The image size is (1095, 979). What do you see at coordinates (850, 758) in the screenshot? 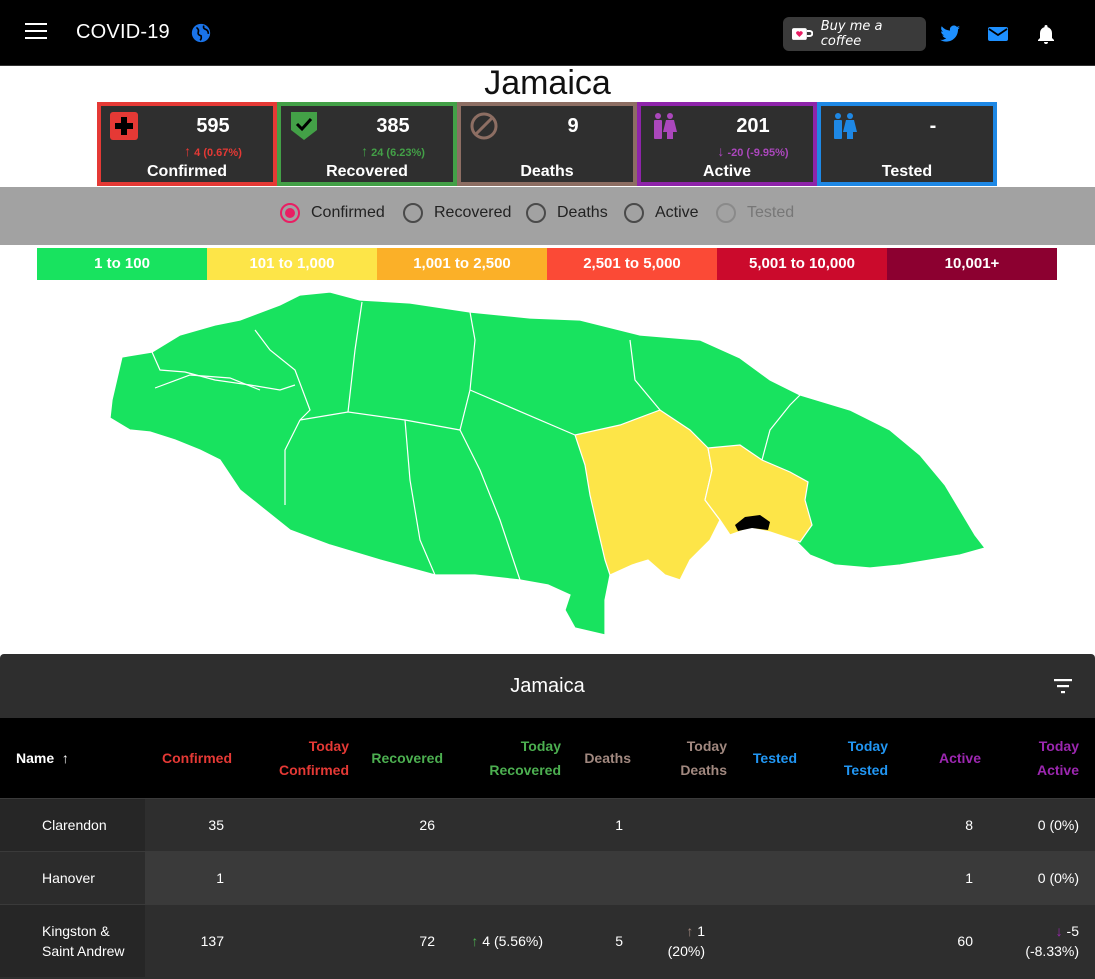
I see `col-today-tested: Today Tested` at bounding box center [850, 758].